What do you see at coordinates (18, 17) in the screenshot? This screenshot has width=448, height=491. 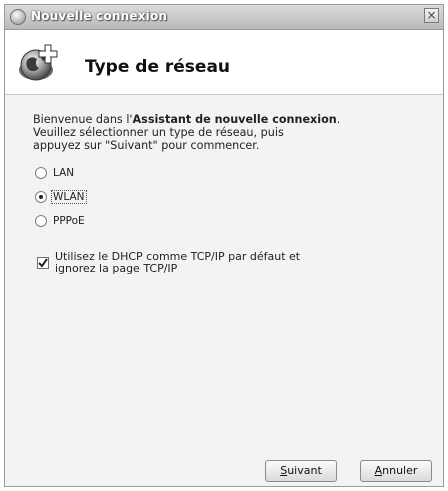 I see `app-icon` at bounding box center [18, 17].